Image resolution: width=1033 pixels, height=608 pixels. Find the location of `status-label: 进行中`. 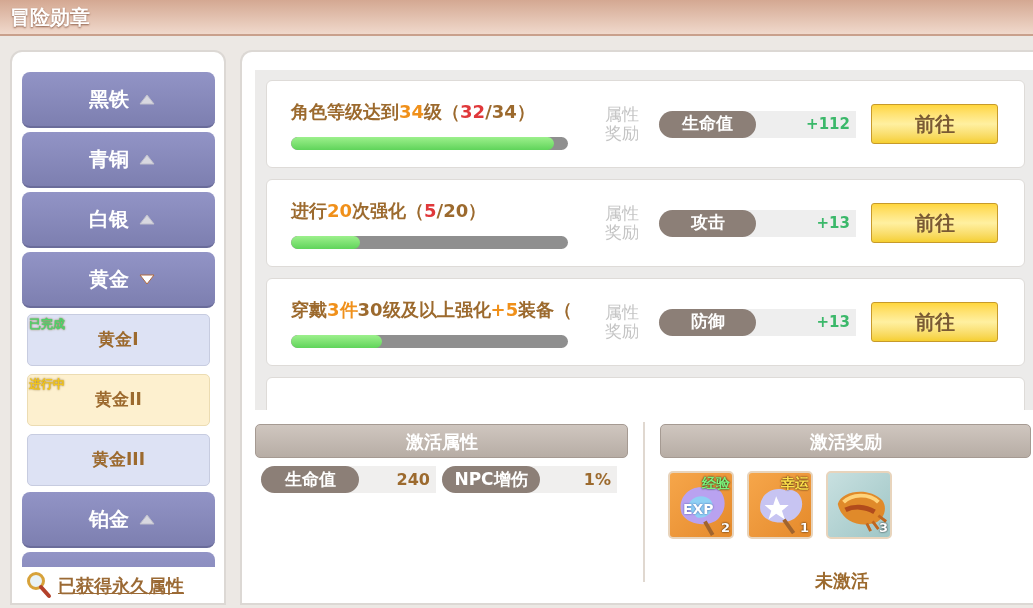

status-label: 进行中 is located at coordinates (47, 384).